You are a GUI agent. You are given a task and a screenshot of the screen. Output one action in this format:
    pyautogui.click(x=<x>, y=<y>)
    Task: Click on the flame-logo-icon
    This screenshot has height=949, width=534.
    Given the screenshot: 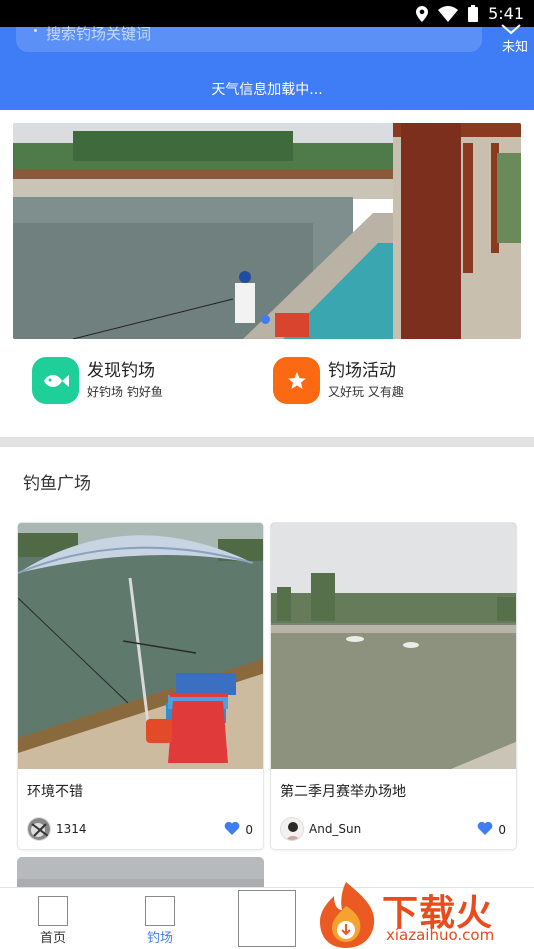 What is the action you would take?
    pyautogui.click(x=347, y=915)
    